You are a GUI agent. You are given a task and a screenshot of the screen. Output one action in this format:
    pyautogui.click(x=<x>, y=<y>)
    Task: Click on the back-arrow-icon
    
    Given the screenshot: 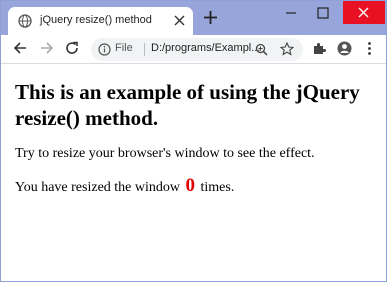 What is the action you would take?
    pyautogui.click(x=20, y=48)
    